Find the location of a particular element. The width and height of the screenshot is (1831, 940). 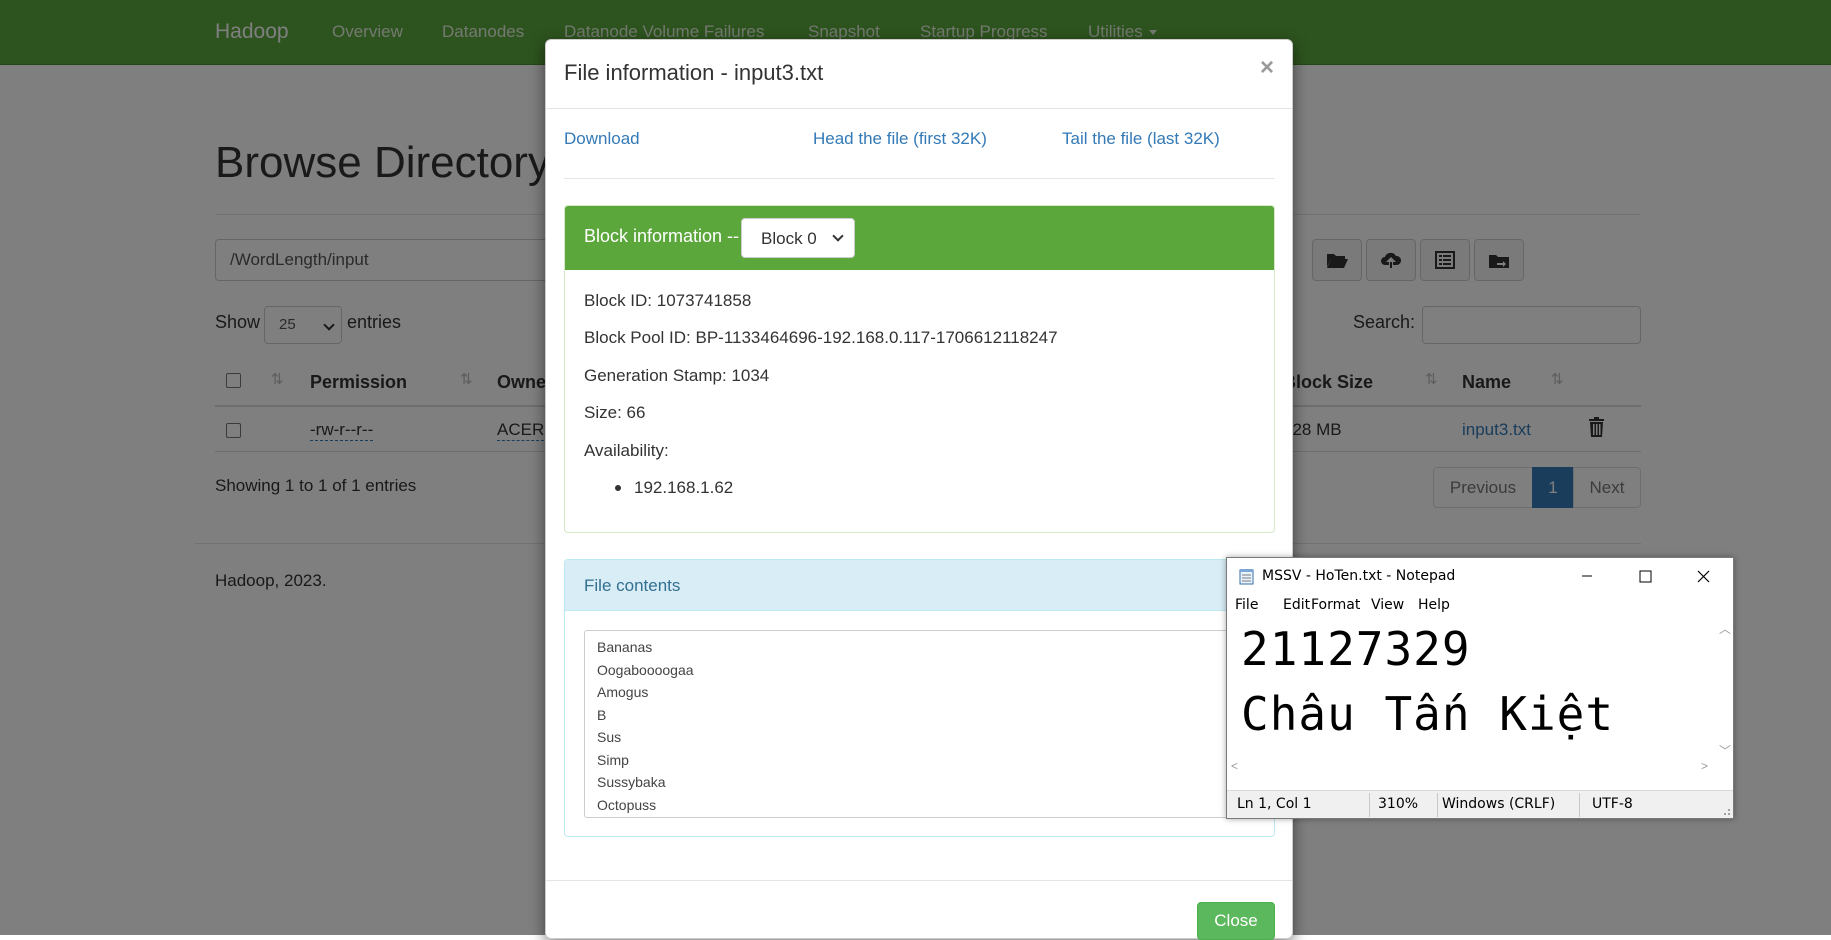

menu-edit: Edit is located at coordinates (1296, 605).